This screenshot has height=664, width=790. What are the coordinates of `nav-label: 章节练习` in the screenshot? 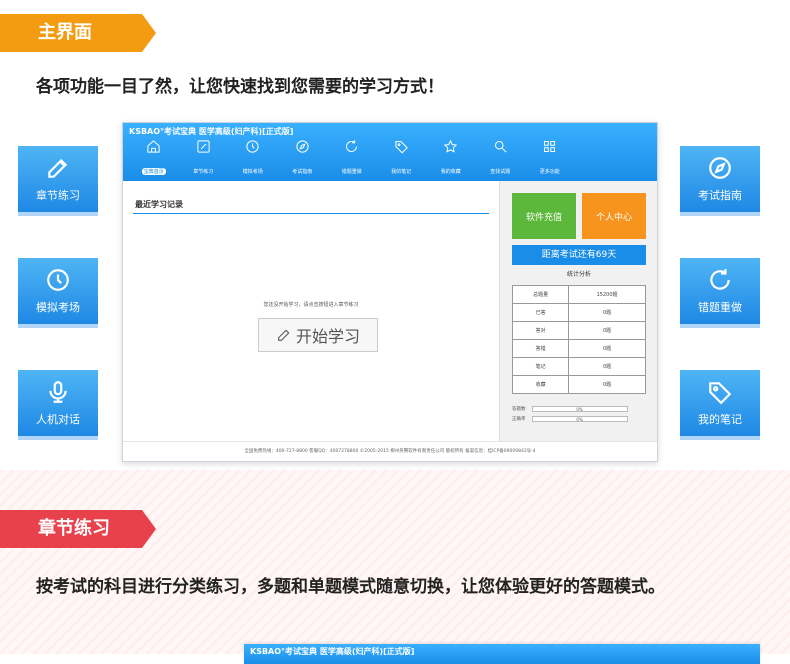 It's located at (203, 172).